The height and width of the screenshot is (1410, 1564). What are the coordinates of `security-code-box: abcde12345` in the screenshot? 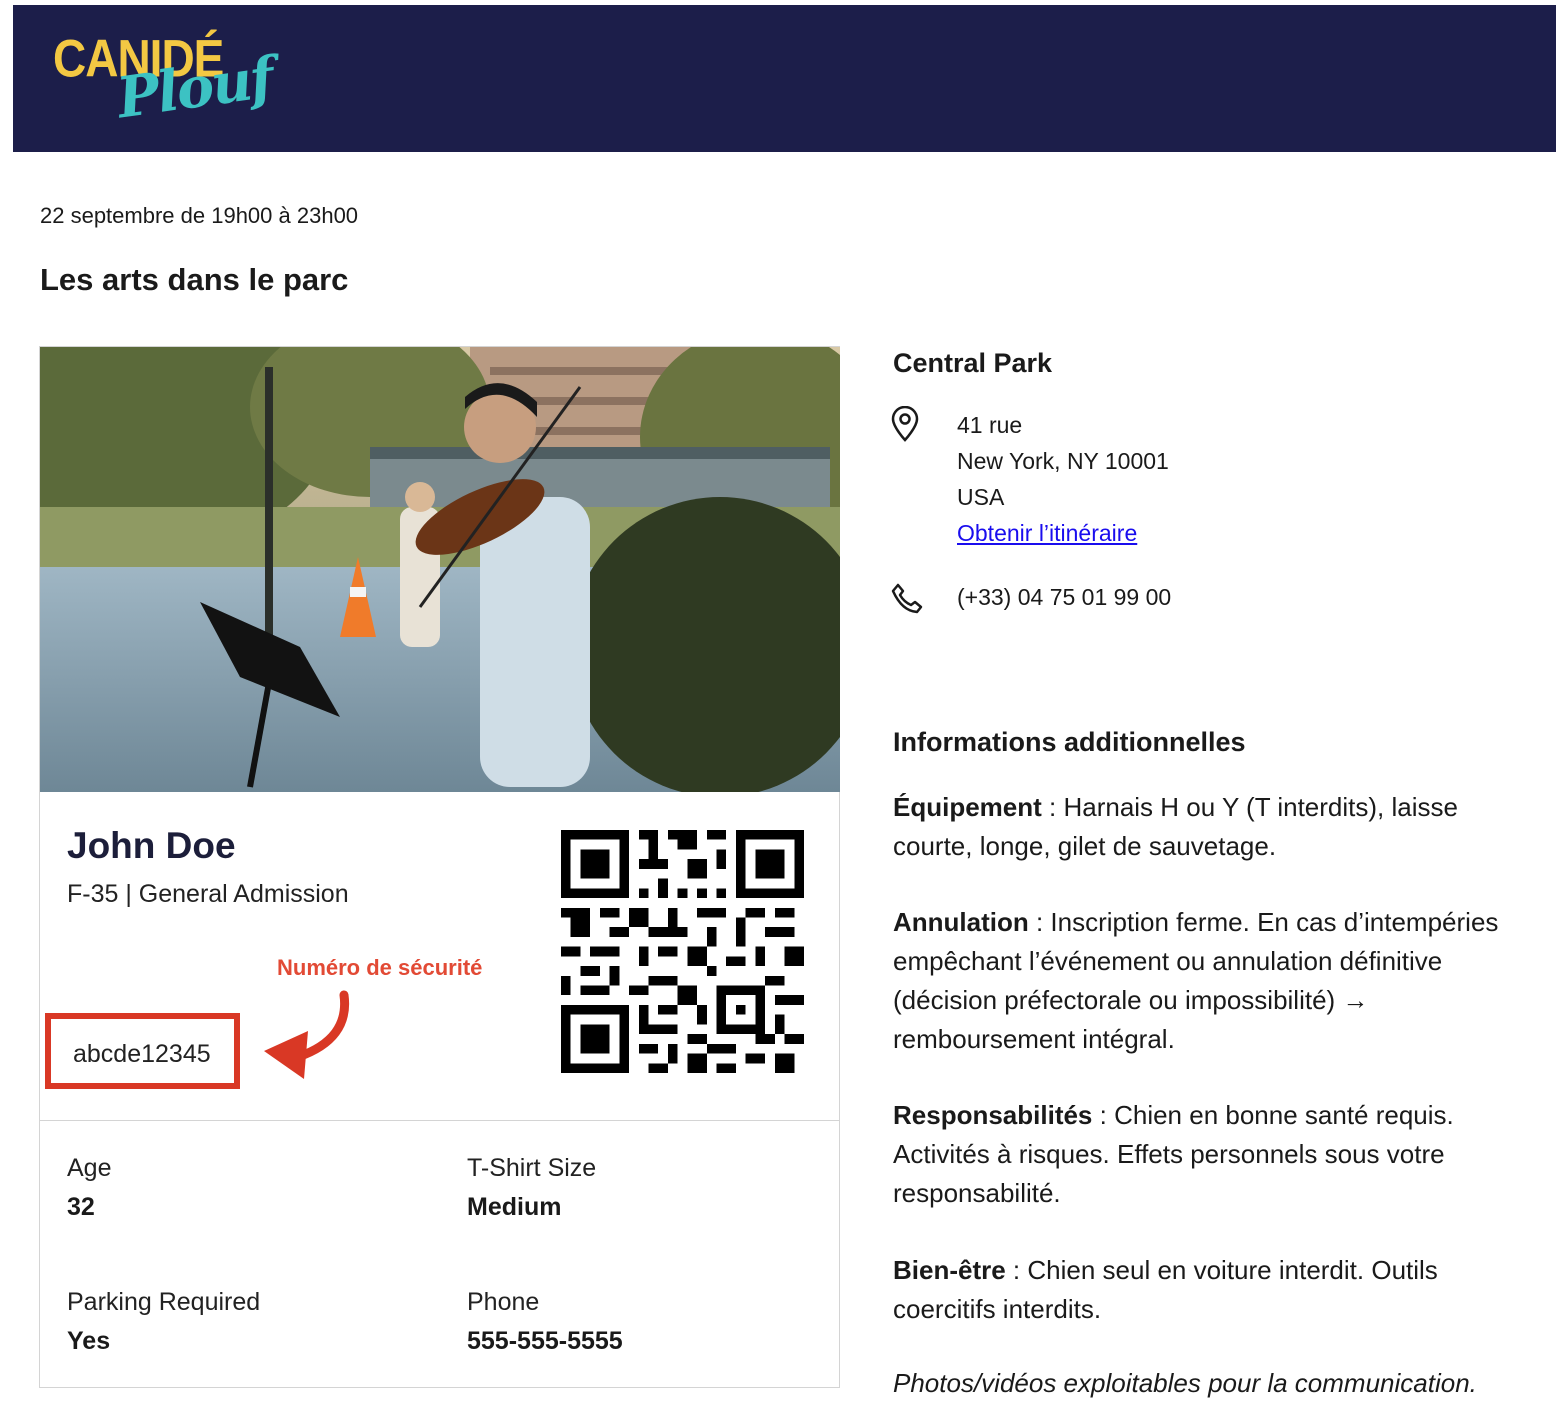 It's located at (142, 1051).